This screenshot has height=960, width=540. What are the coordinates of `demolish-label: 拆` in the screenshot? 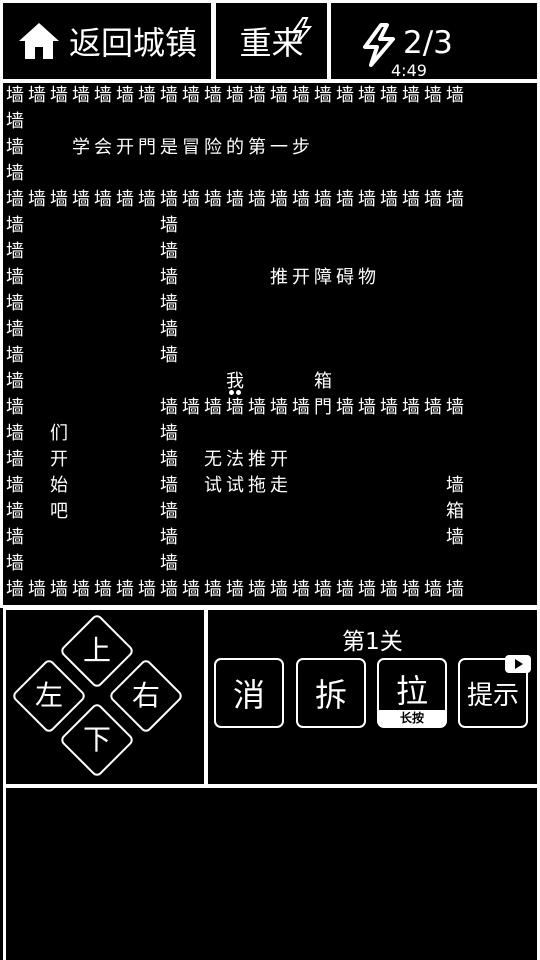 It's located at (330, 695).